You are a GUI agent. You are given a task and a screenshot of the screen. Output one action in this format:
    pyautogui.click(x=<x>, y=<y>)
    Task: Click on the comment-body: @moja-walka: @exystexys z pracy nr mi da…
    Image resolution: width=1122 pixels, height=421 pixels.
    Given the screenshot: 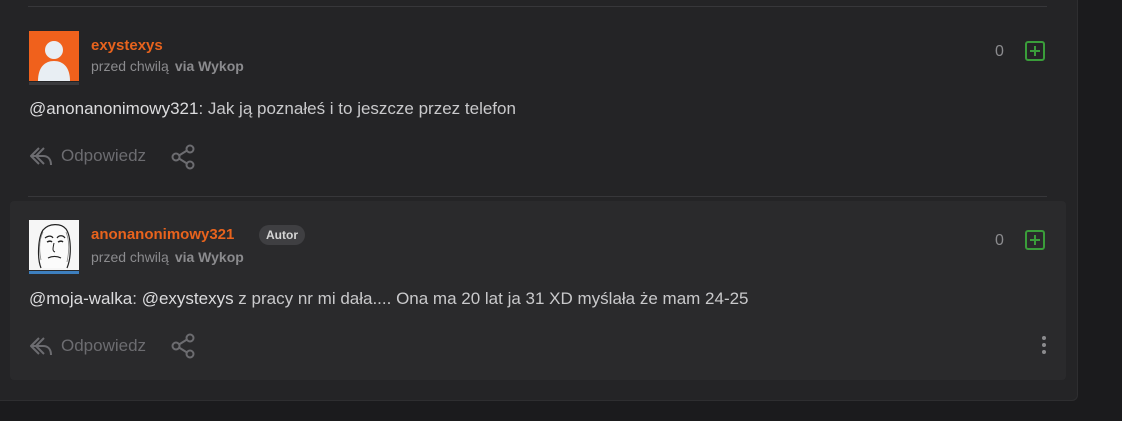 What is the action you would take?
    pyautogui.click(x=389, y=299)
    